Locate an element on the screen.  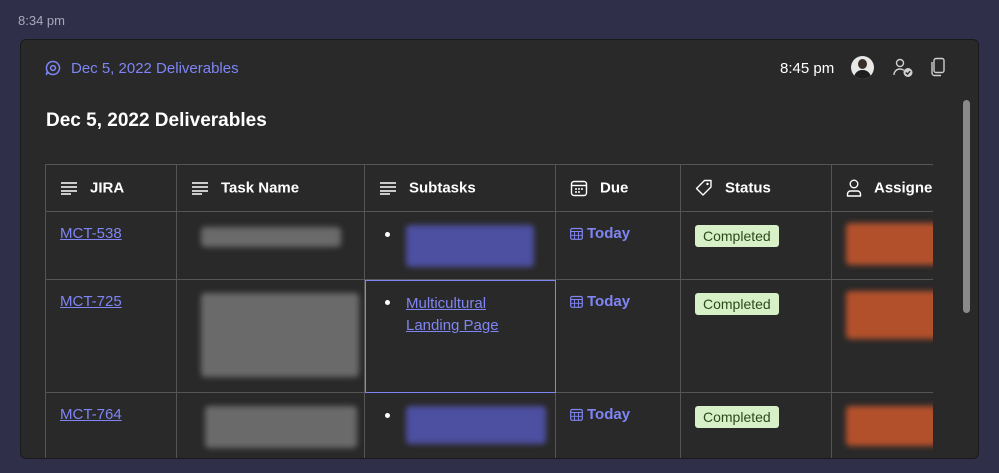
avatar-head is located at coordinates (862, 64).